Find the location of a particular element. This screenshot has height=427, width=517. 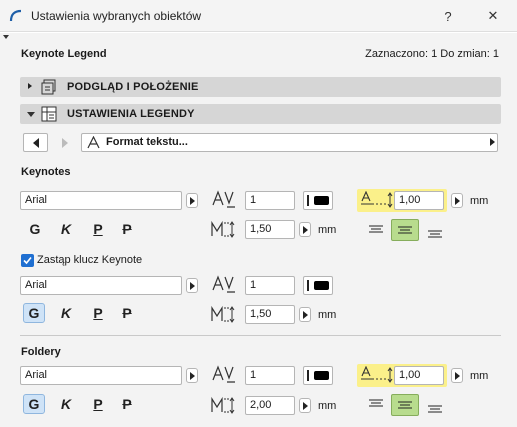

legend-icon is located at coordinates (49, 114).